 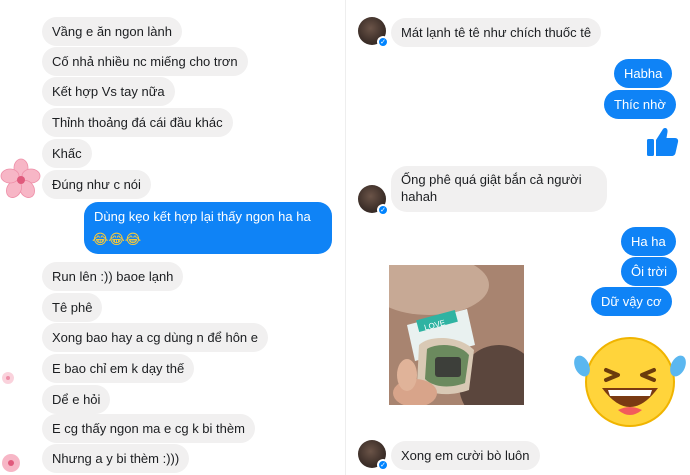 What do you see at coordinates (202, 216) in the screenshot?
I see `message-text: Dùng kẹo kết hợp lại thấy ngon ha ha` at bounding box center [202, 216].